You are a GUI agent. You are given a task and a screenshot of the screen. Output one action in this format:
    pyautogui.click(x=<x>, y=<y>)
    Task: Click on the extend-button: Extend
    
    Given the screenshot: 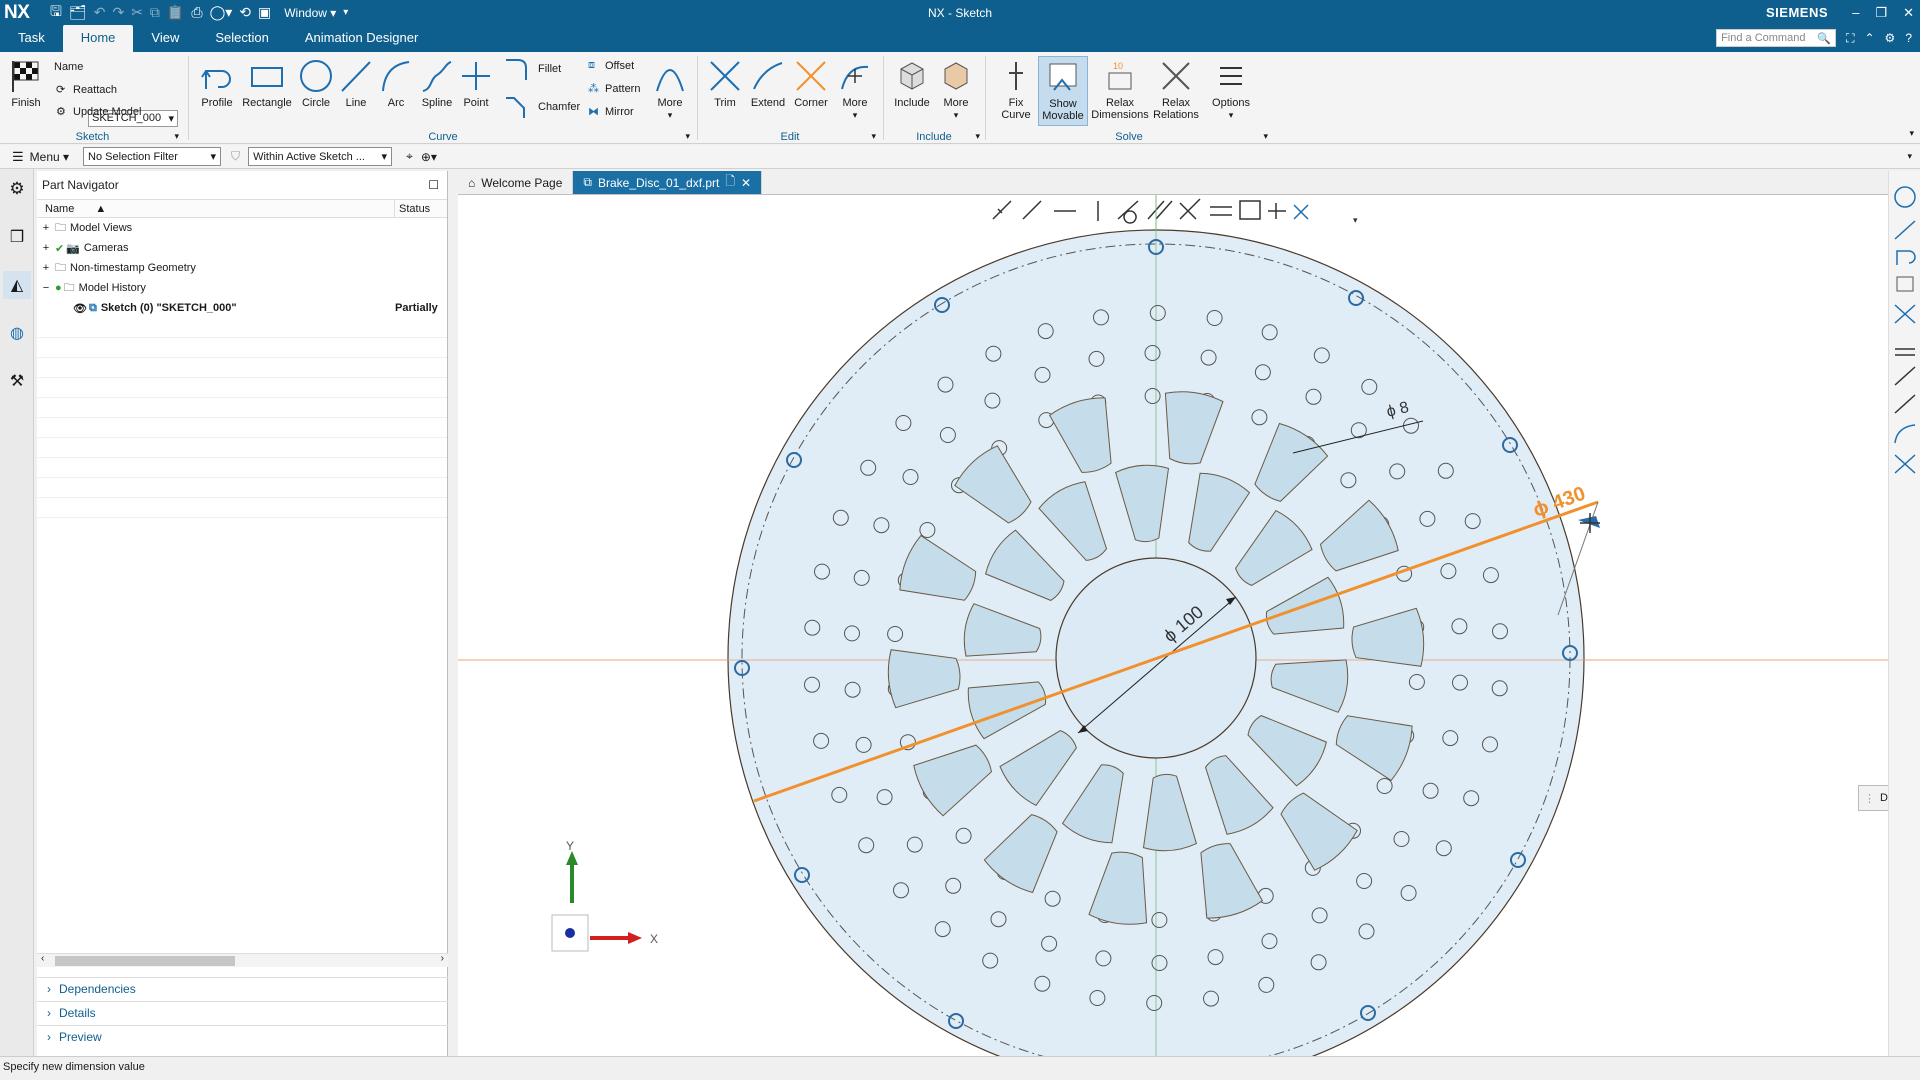 What is the action you would take?
    pyautogui.click(x=768, y=83)
    